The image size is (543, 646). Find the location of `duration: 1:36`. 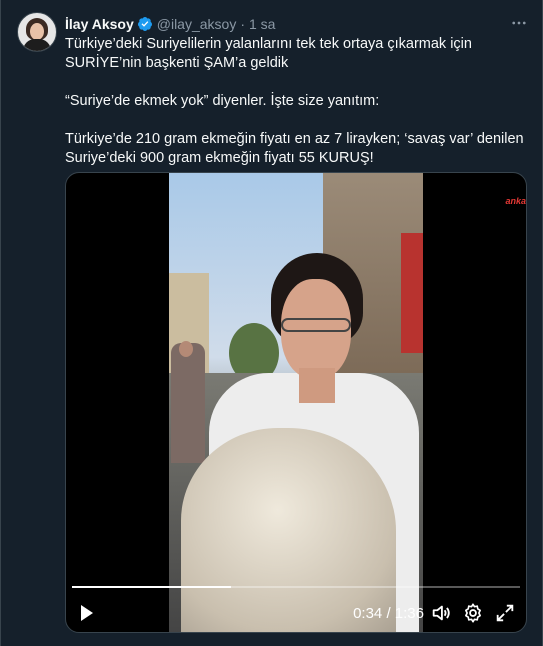

duration: 1:36 is located at coordinates (409, 613).